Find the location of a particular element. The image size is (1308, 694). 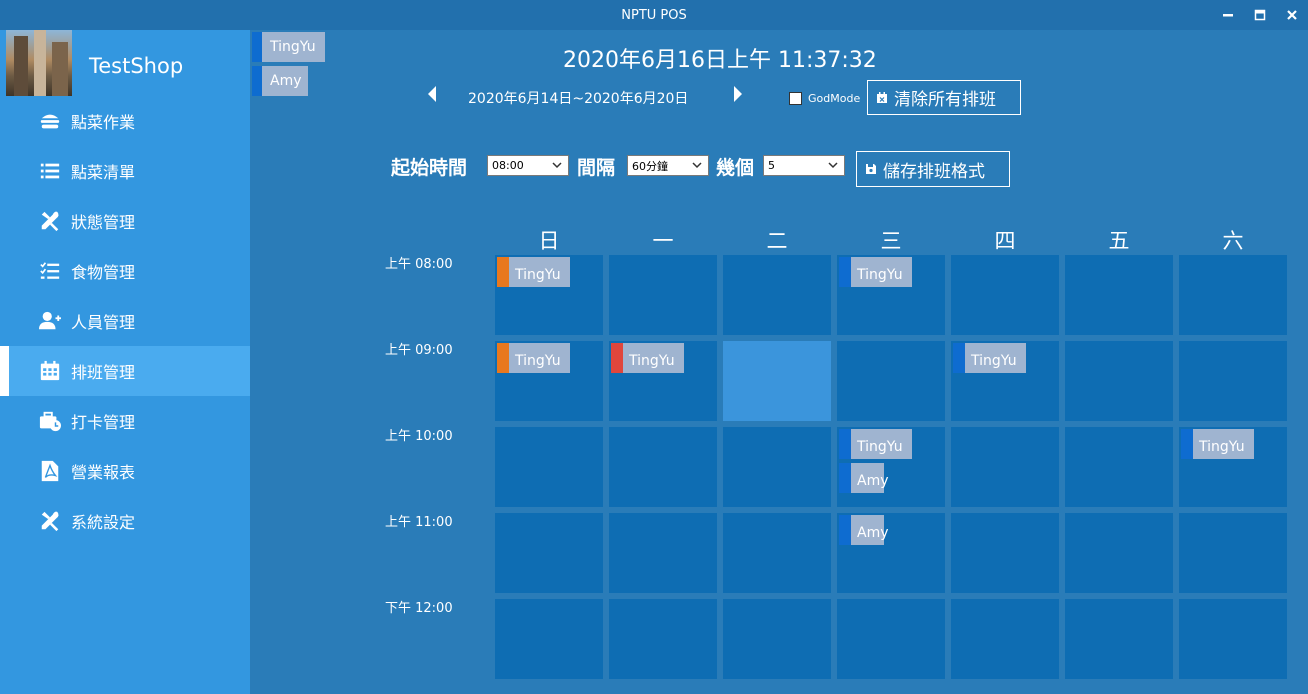

time-slot-label: 上午 10:00 is located at coordinates (419, 436).